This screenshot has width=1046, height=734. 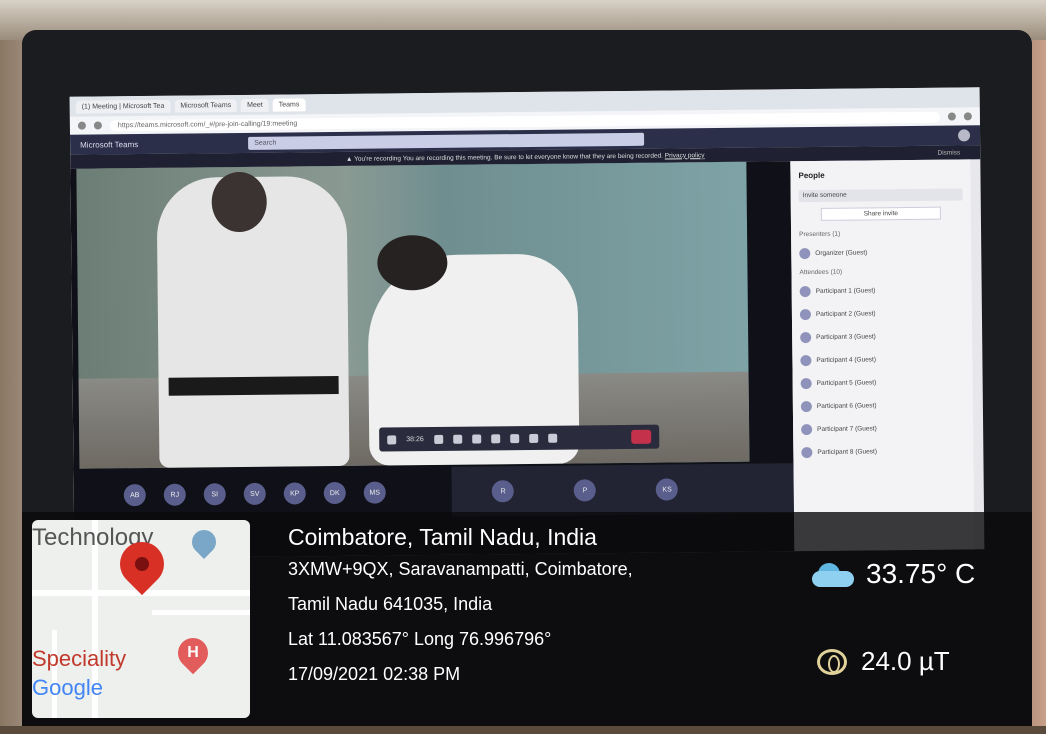 What do you see at coordinates (97, 125) in the screenshot?
I see `refresh-icon` at bounding box center [97, 125].